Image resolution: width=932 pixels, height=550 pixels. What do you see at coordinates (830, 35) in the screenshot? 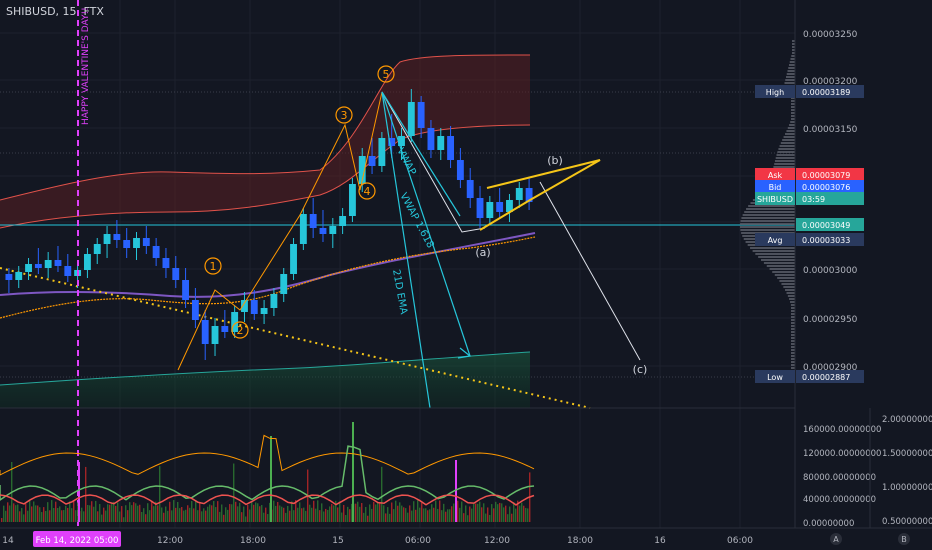
I see `price-tick: 0.00003250` at bounding box center [830, 35].